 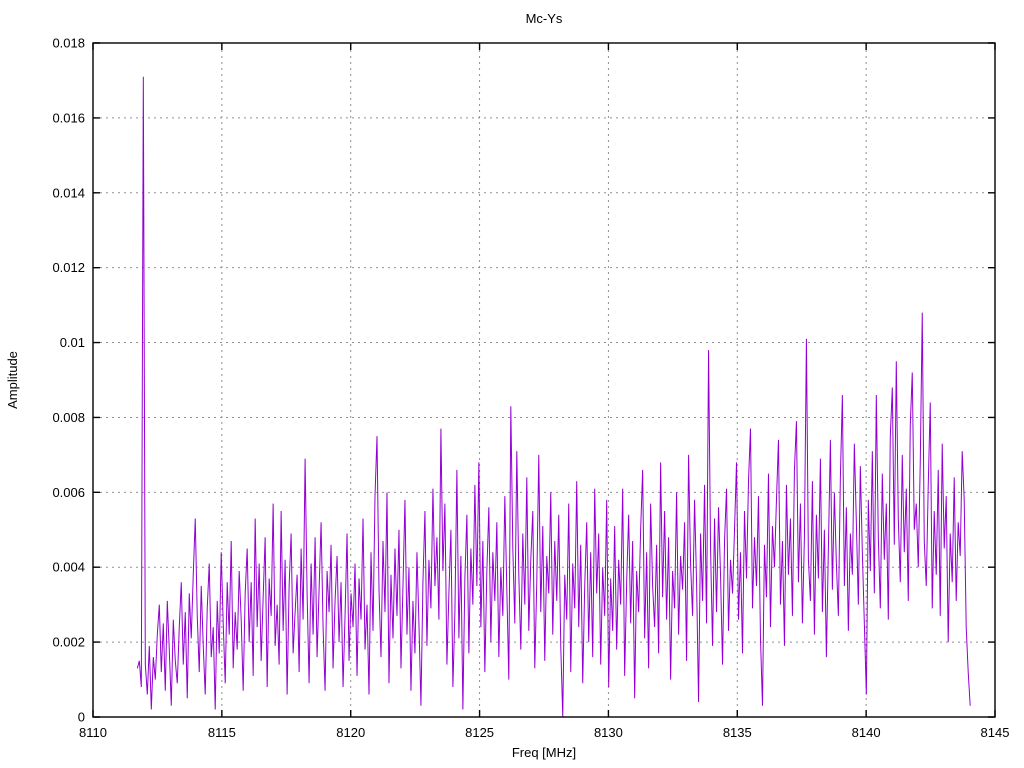 I want to click on y-tick-label: 0.008, so click(x=68, y=417).